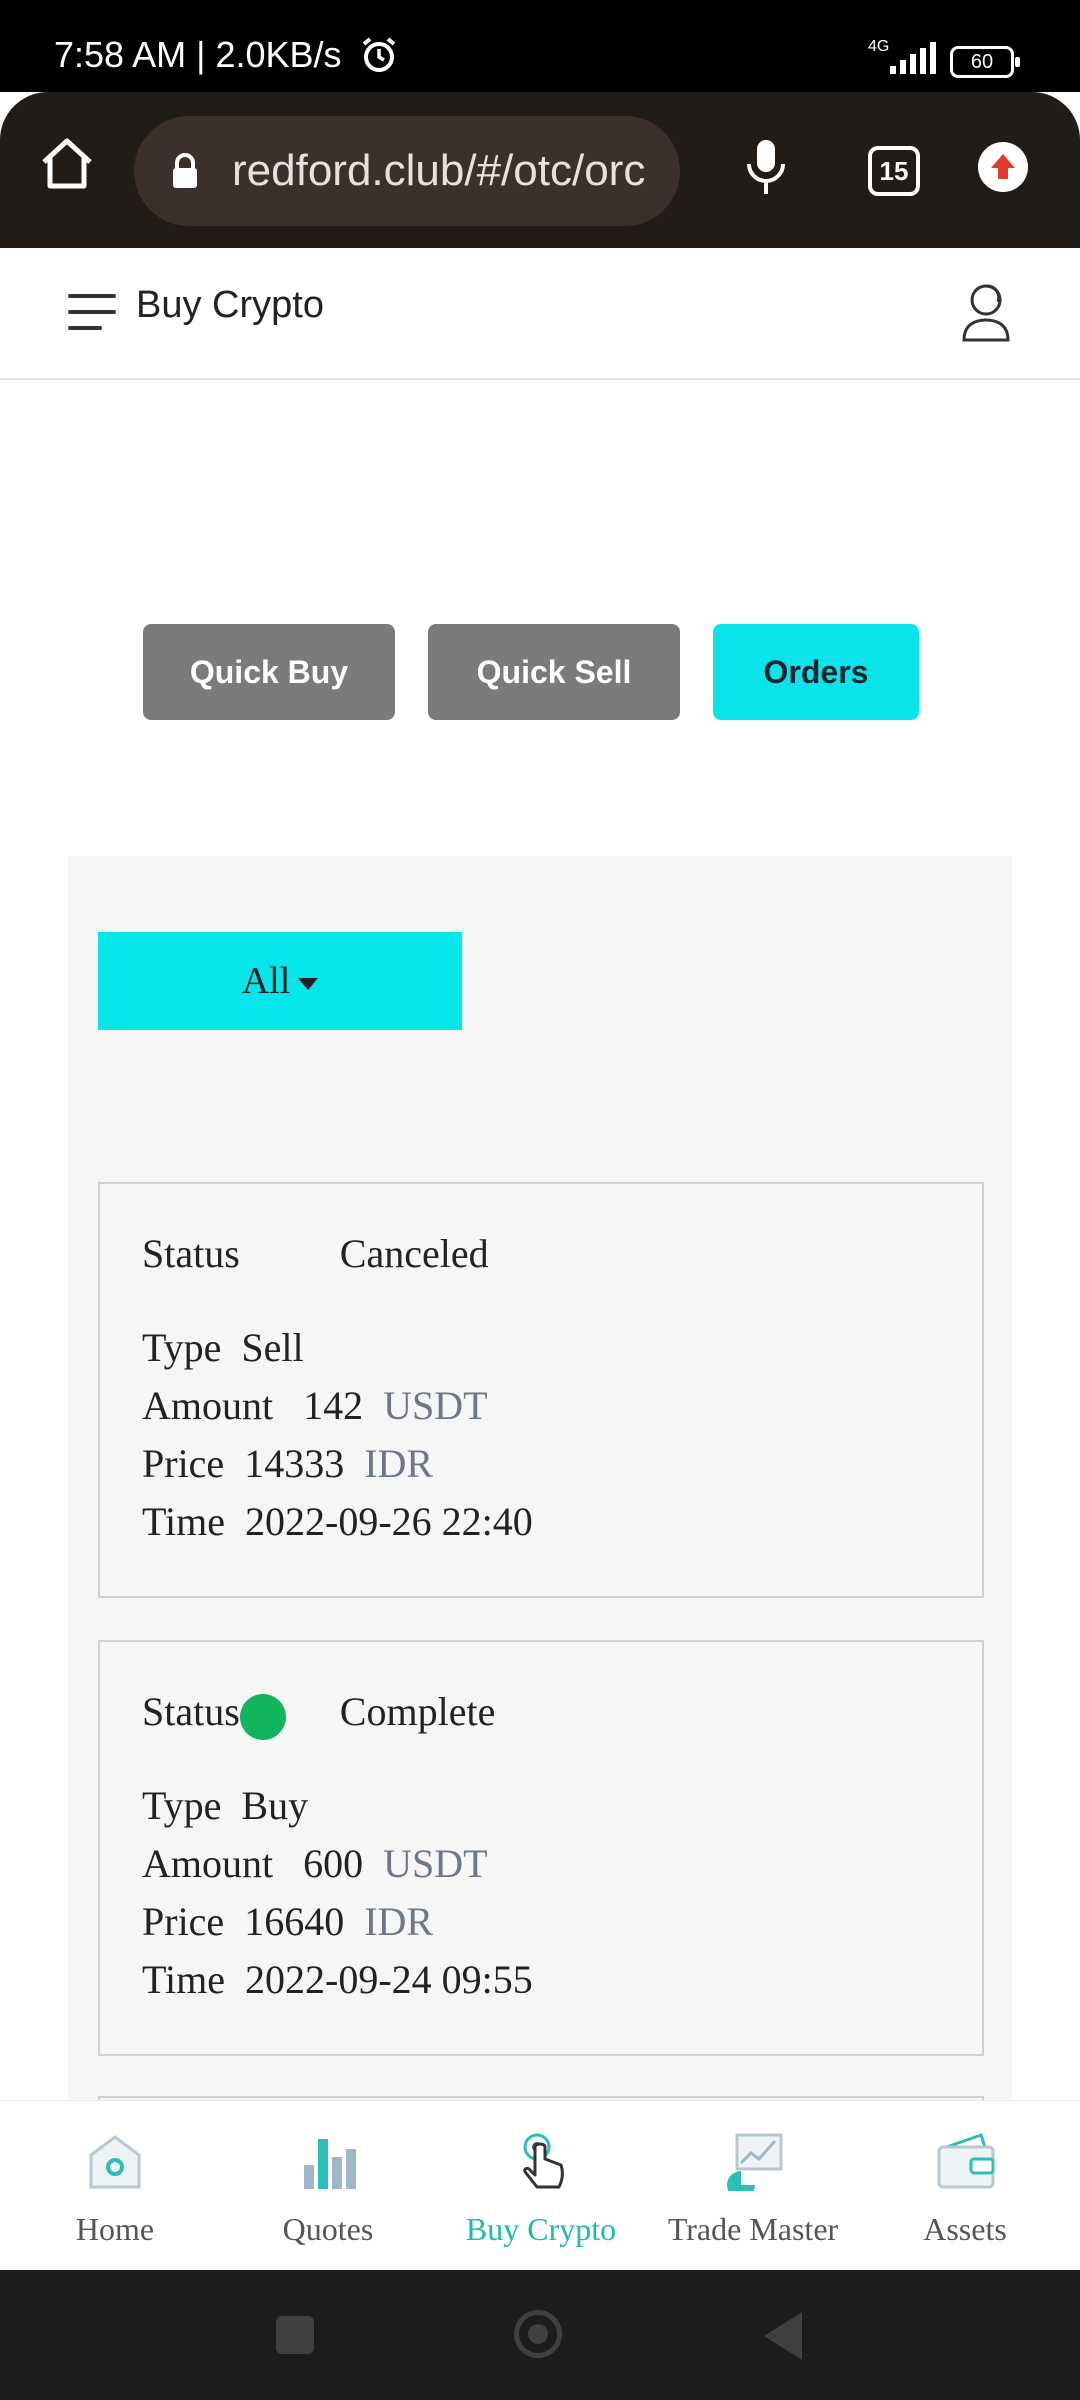 Image resolution: width=1080 pixels, height=2400 pixels. Describe the element at coordinates (328, 2229) in the screenshot. I see `nav-quotes-label: Quotes` at that location.